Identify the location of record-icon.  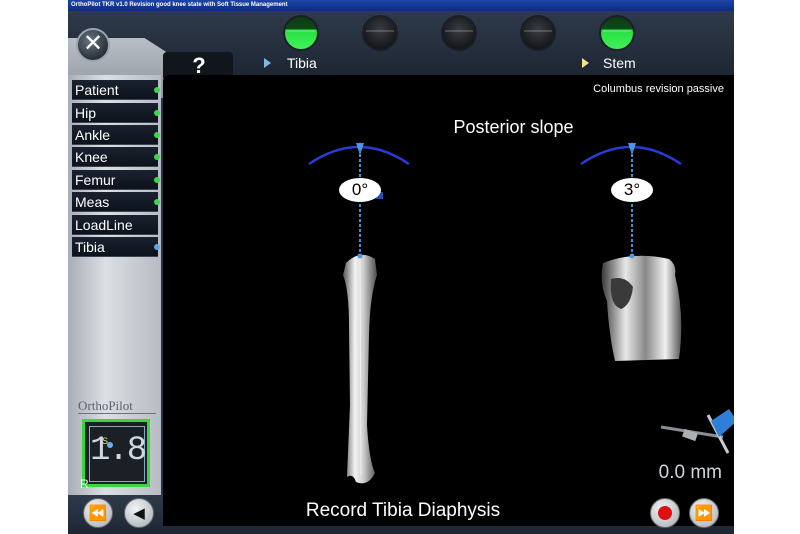
(665, 513).